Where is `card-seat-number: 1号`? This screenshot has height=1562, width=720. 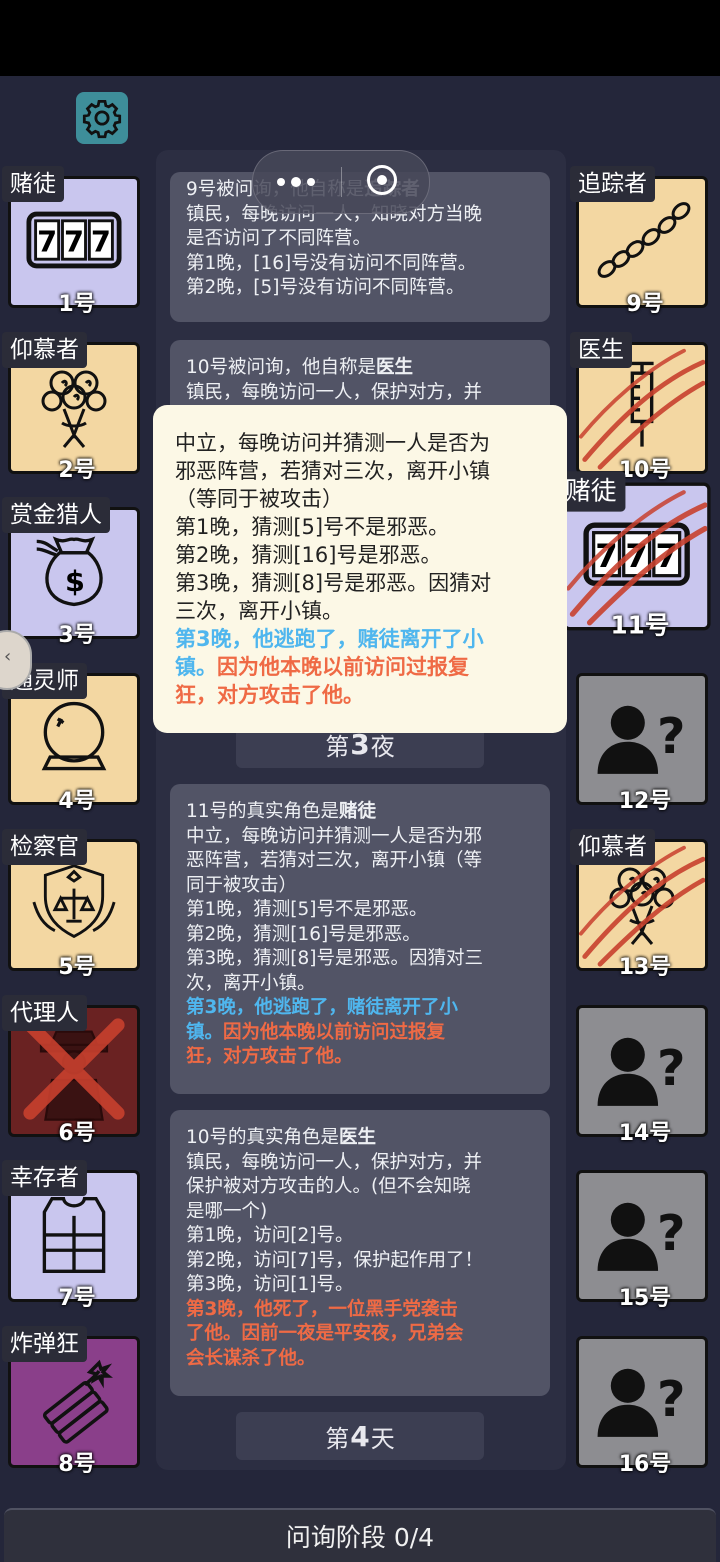
card-seat-number: 1号 is located at coordinates (77, 304).